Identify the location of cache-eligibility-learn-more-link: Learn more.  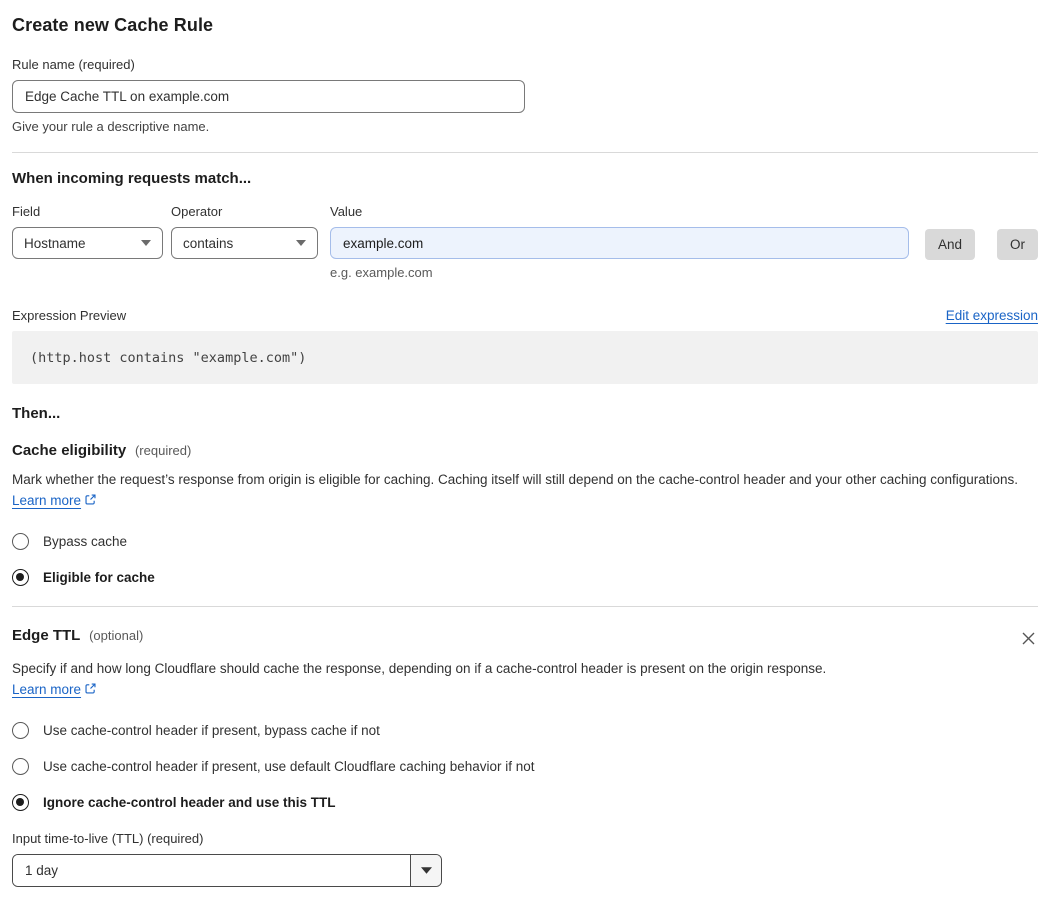
(46, 500).